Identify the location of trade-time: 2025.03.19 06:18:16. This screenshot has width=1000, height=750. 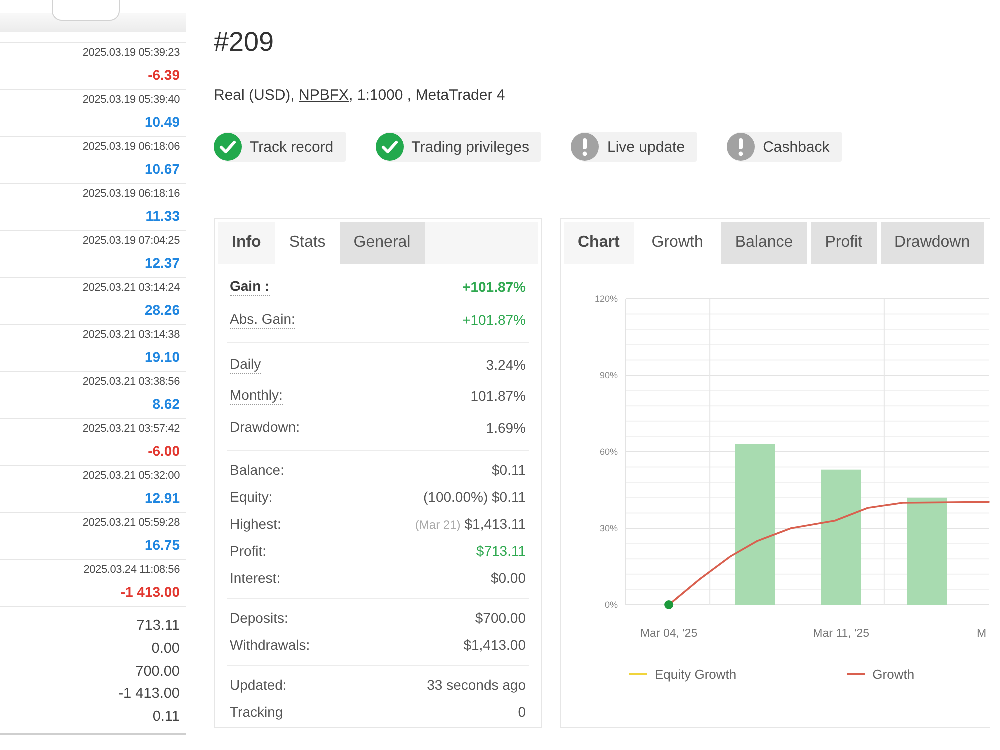
(131, 194).